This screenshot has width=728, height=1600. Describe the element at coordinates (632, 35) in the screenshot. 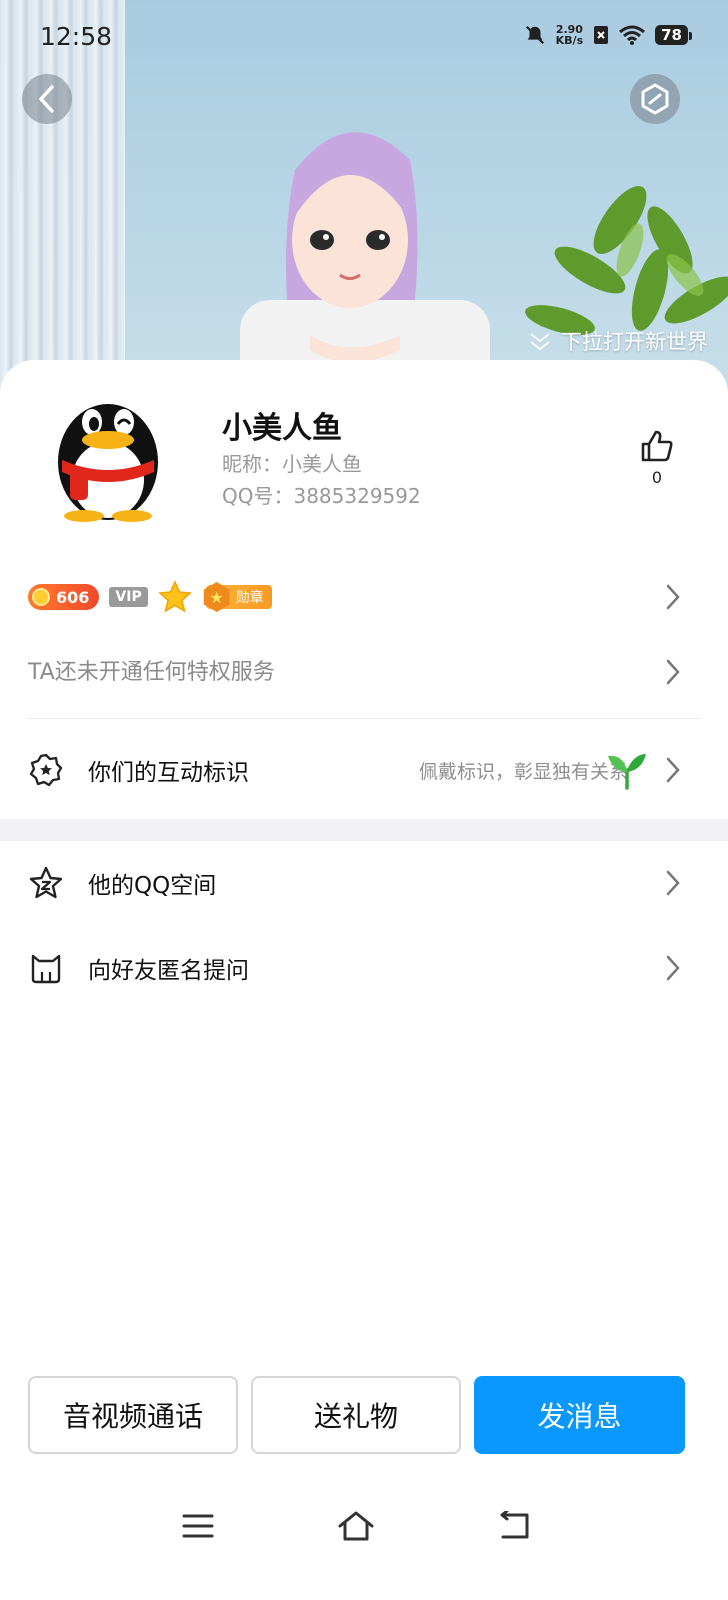

I see `wifi-icon` at that location.